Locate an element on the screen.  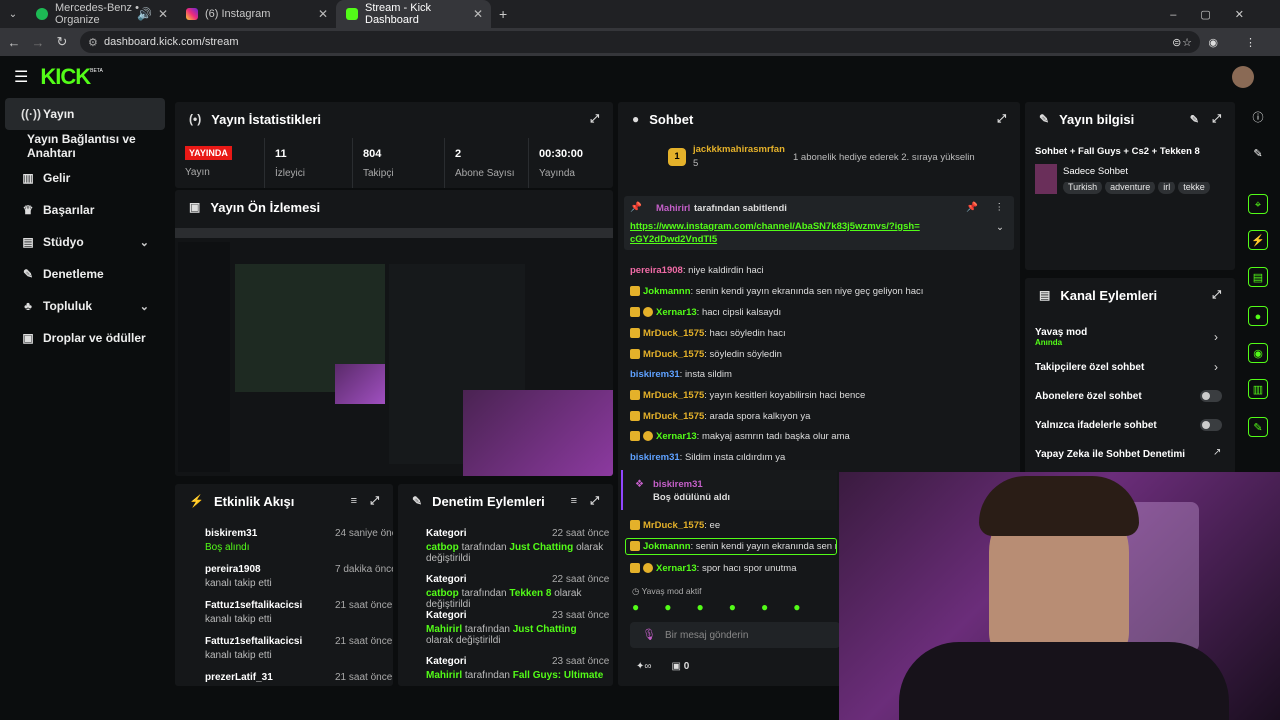
window-controls: –▢✕ is located at coordinates (1219, 14).